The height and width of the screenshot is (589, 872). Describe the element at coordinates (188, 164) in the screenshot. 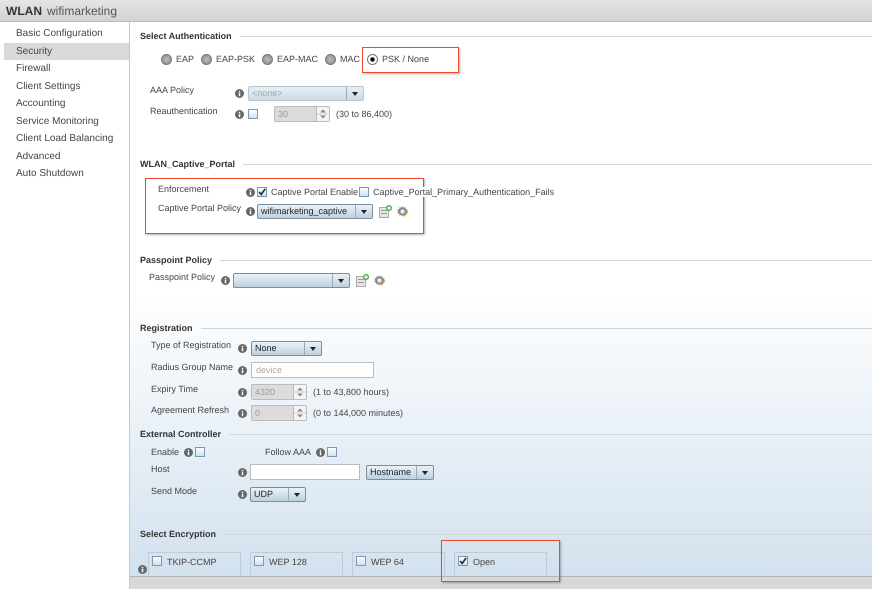

I see `section-title: WLAN_Captive_Portal` at that location.